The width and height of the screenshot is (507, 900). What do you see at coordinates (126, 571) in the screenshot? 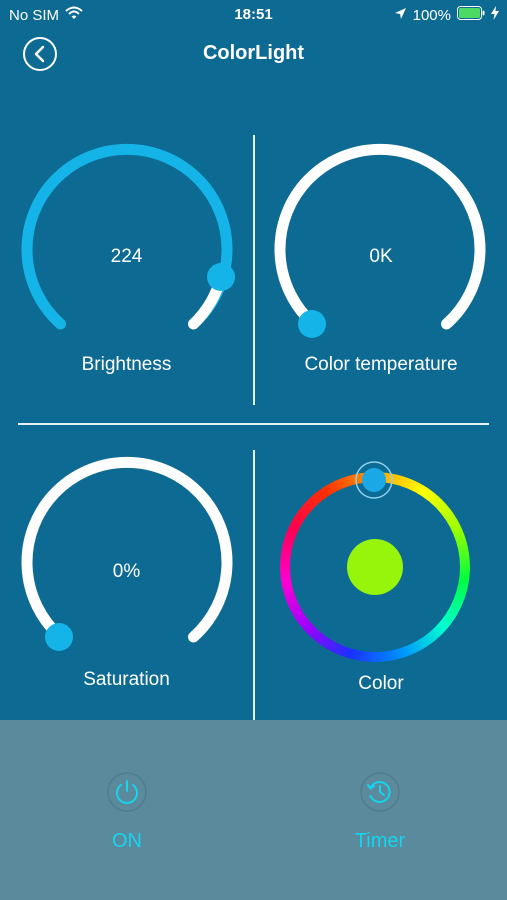
I see `saturation-value: 0%` at bounding box center [126, 571].